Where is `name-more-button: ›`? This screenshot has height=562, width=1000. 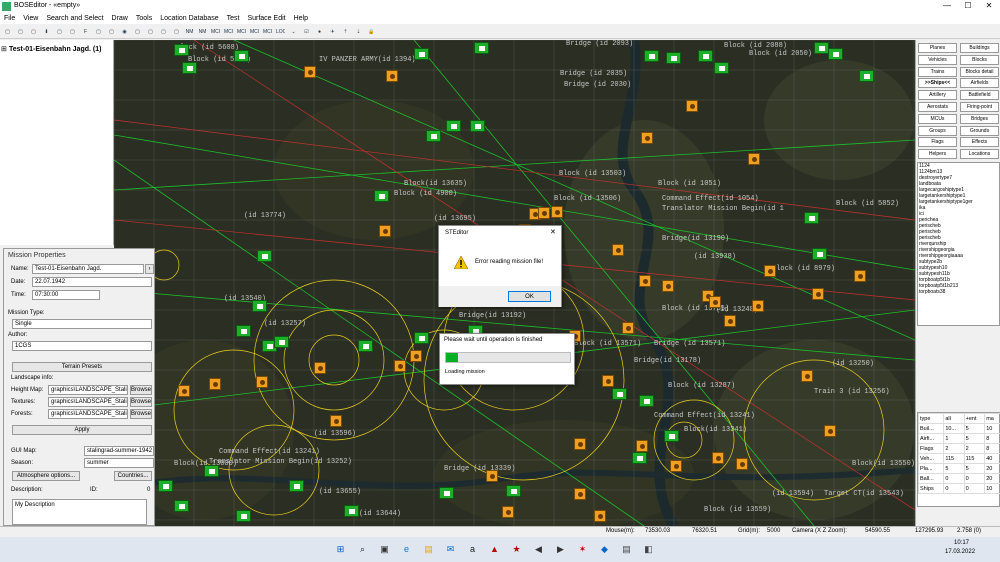
name-more-button: › is located at coordinates (149, 269).